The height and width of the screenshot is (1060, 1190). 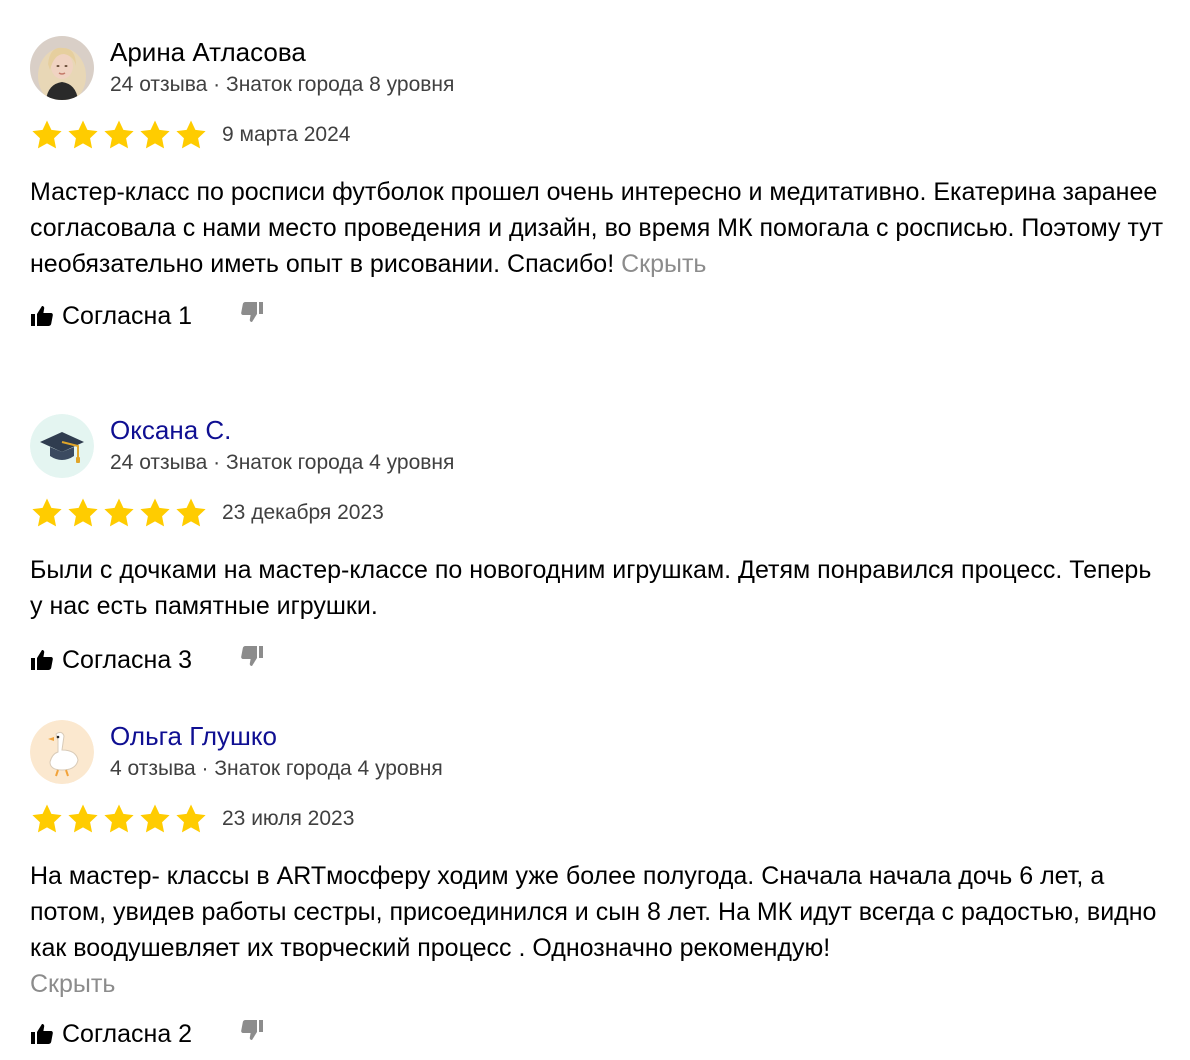 I want to click on review-reactions: Согласна 3, so click(x=600, y=662).